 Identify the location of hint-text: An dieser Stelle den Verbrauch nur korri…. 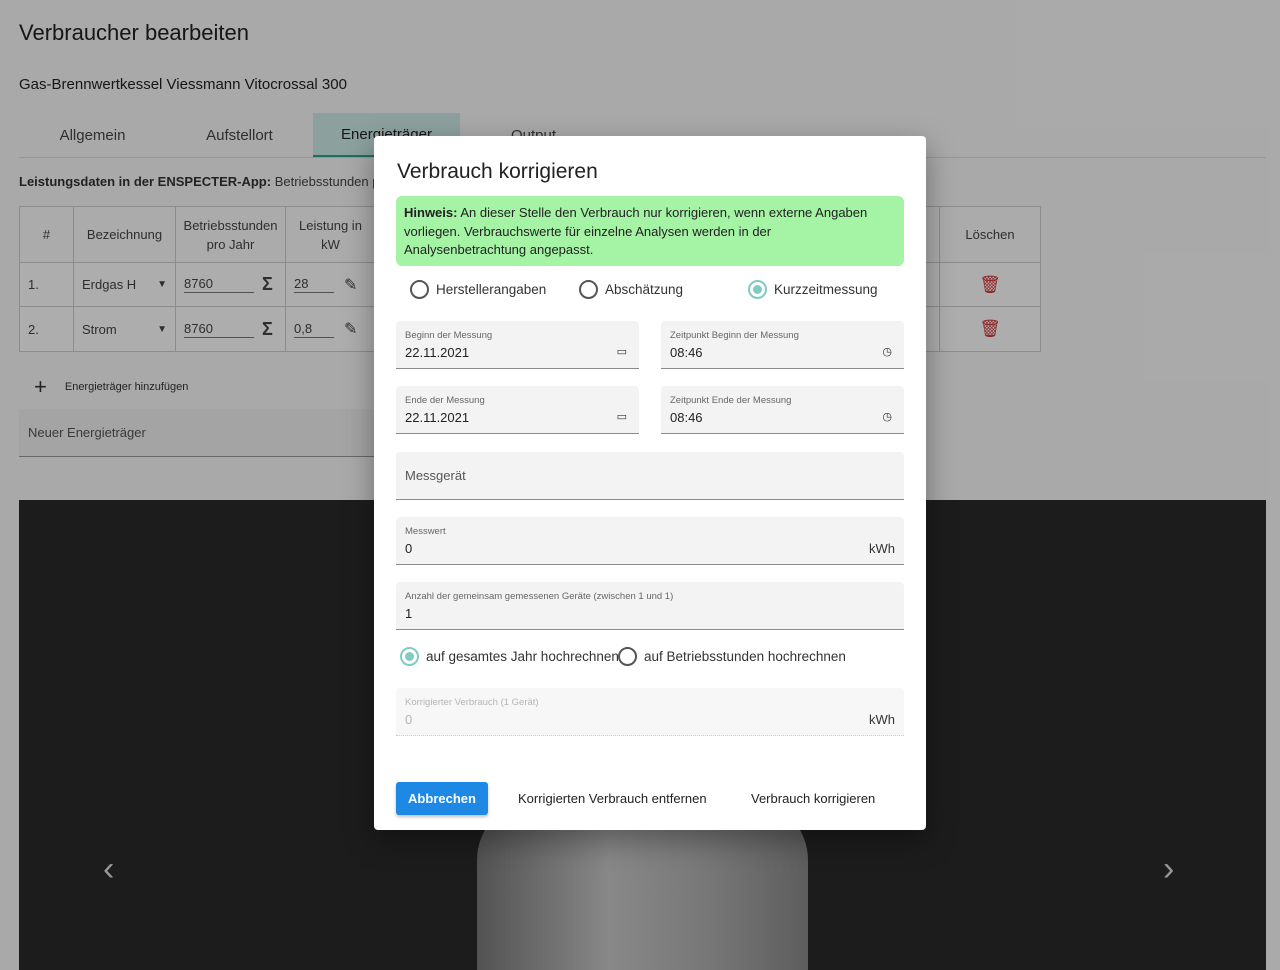
(636, 231).